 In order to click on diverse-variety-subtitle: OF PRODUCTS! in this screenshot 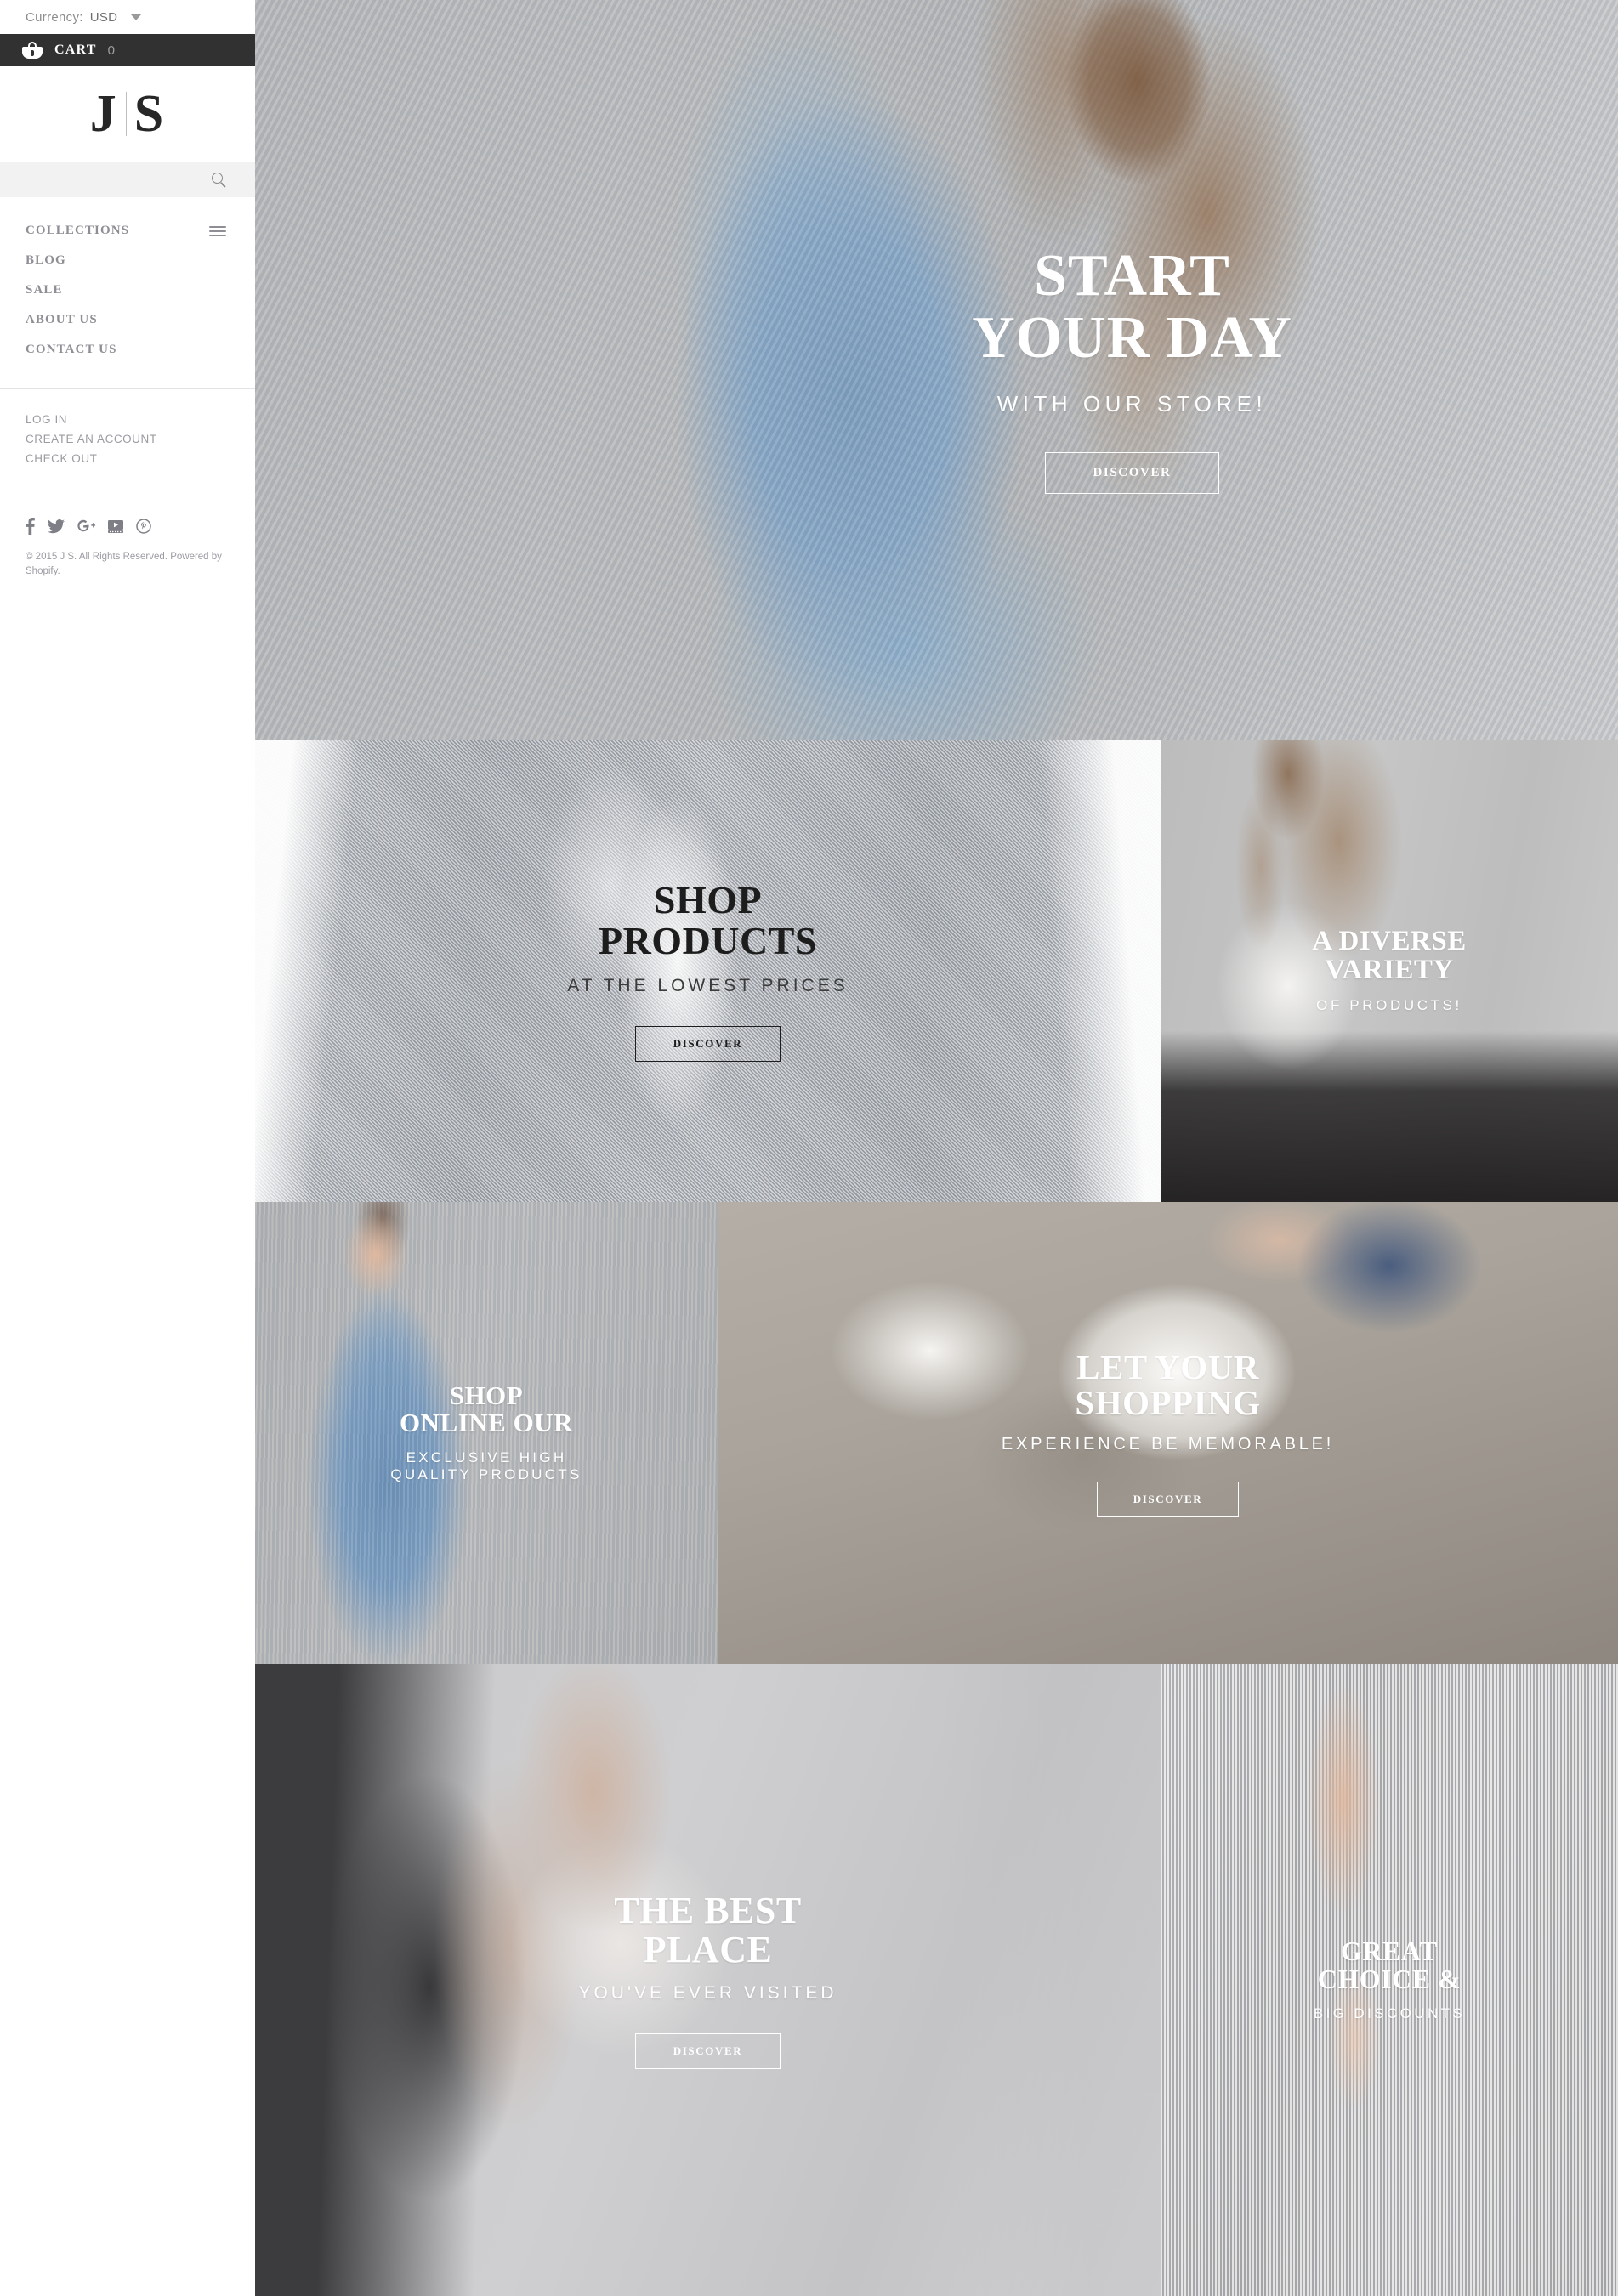, I will do `click(1389, 1005)`.